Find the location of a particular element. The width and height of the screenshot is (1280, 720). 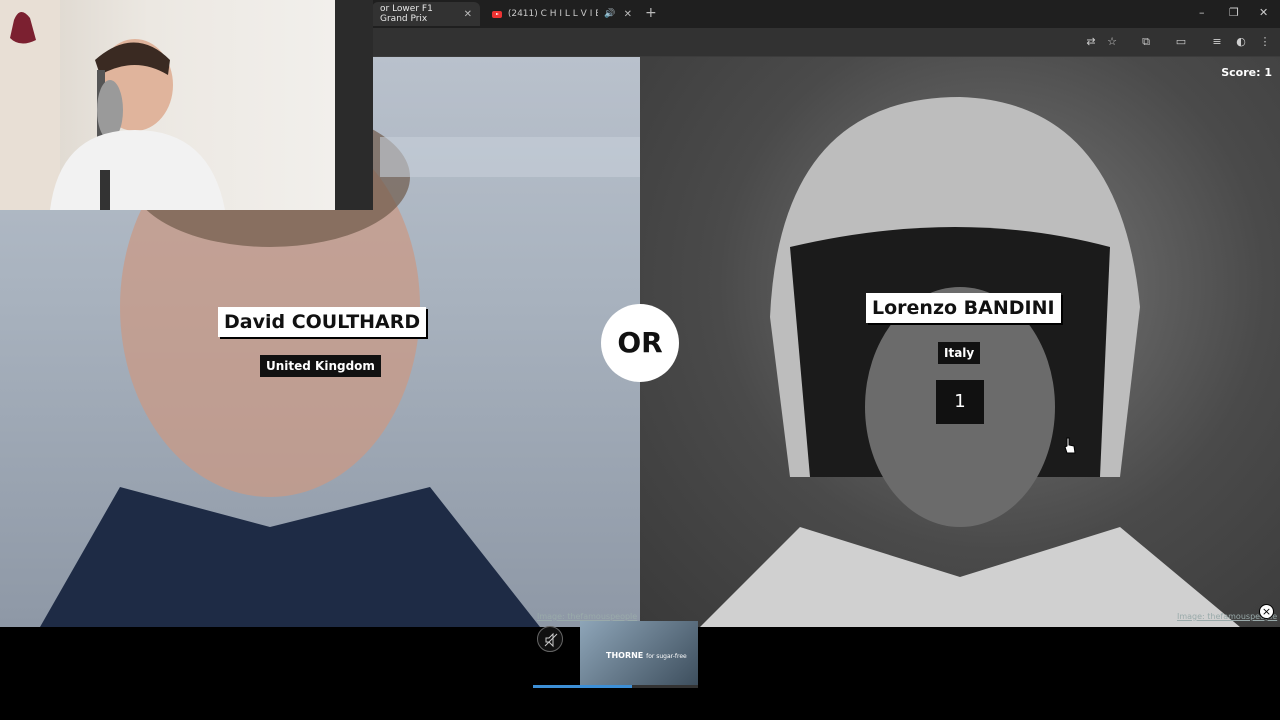

hand-cursor-icon is located at coordinates (1070, 445).